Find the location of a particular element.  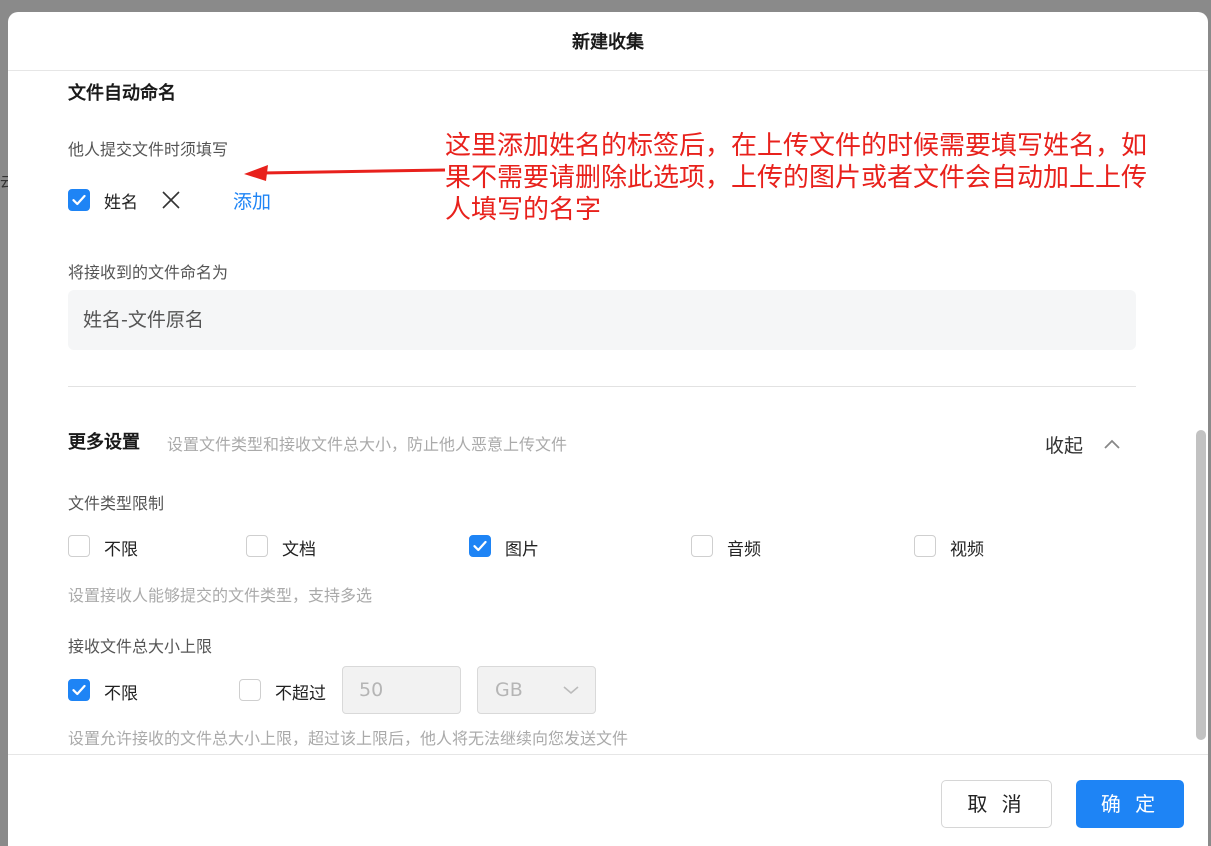

size-limit-label: 接收文件总大小上限 is located at coordinates (140, 646).